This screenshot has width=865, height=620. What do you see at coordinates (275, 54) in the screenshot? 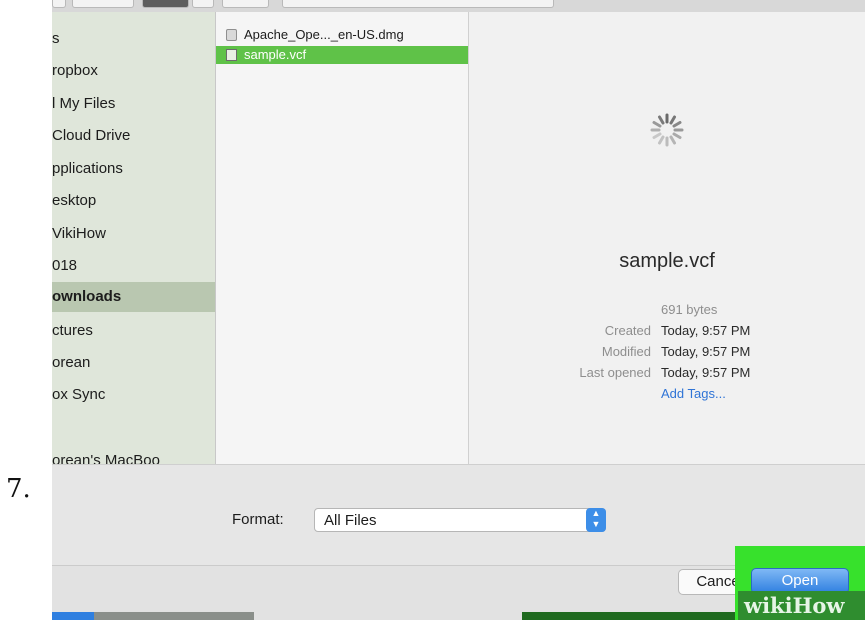
I see `file-name: sample.vcf` at bounding box center [275, 54].